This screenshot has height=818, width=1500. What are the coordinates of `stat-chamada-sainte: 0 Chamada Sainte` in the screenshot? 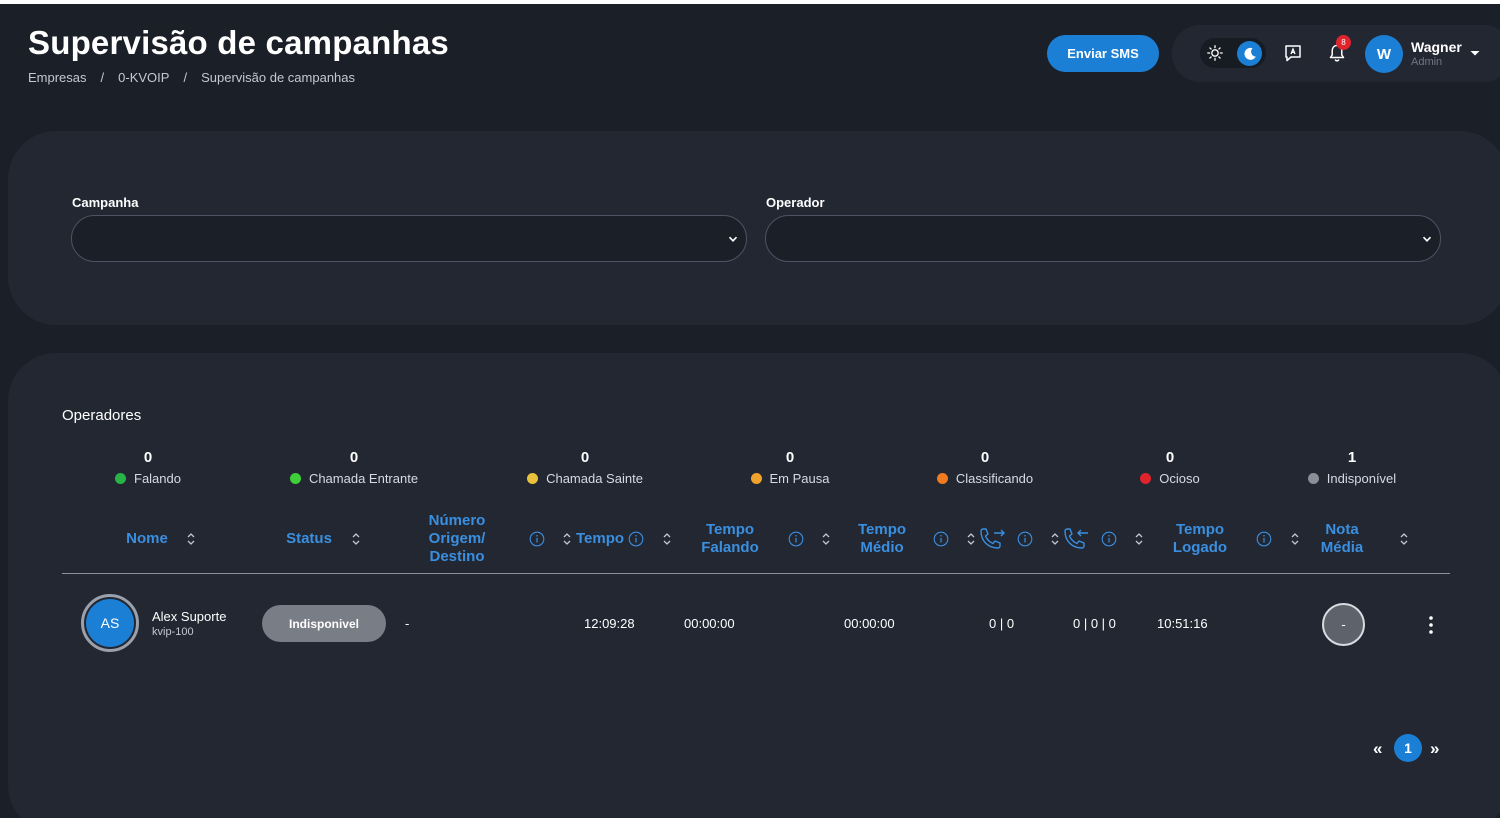 It's located at (585, 467).